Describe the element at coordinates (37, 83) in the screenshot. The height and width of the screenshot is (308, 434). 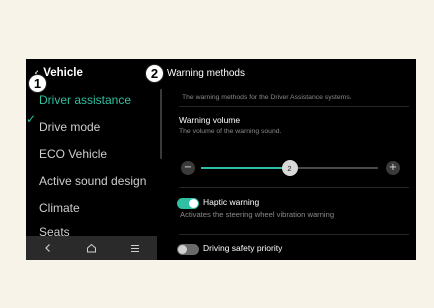
I see `callout-1-marker: 1` at that location.